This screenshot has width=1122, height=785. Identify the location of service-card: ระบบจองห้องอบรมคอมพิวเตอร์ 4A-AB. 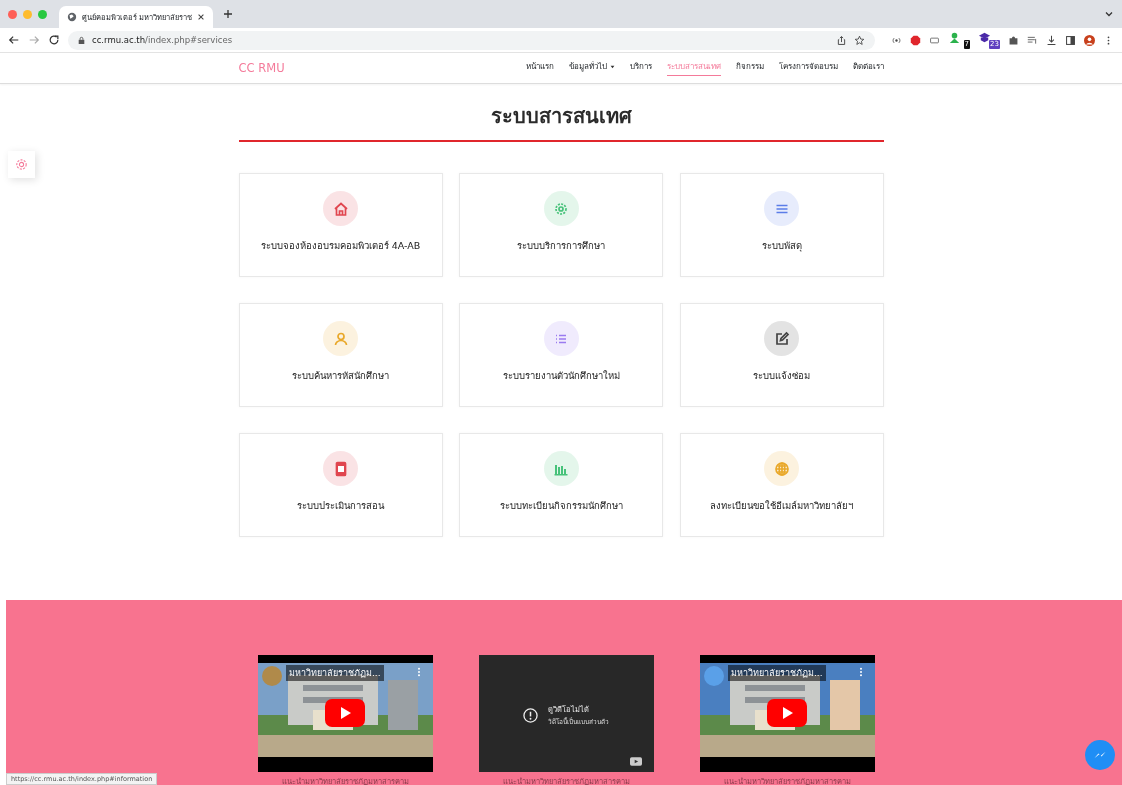
(340, 225).